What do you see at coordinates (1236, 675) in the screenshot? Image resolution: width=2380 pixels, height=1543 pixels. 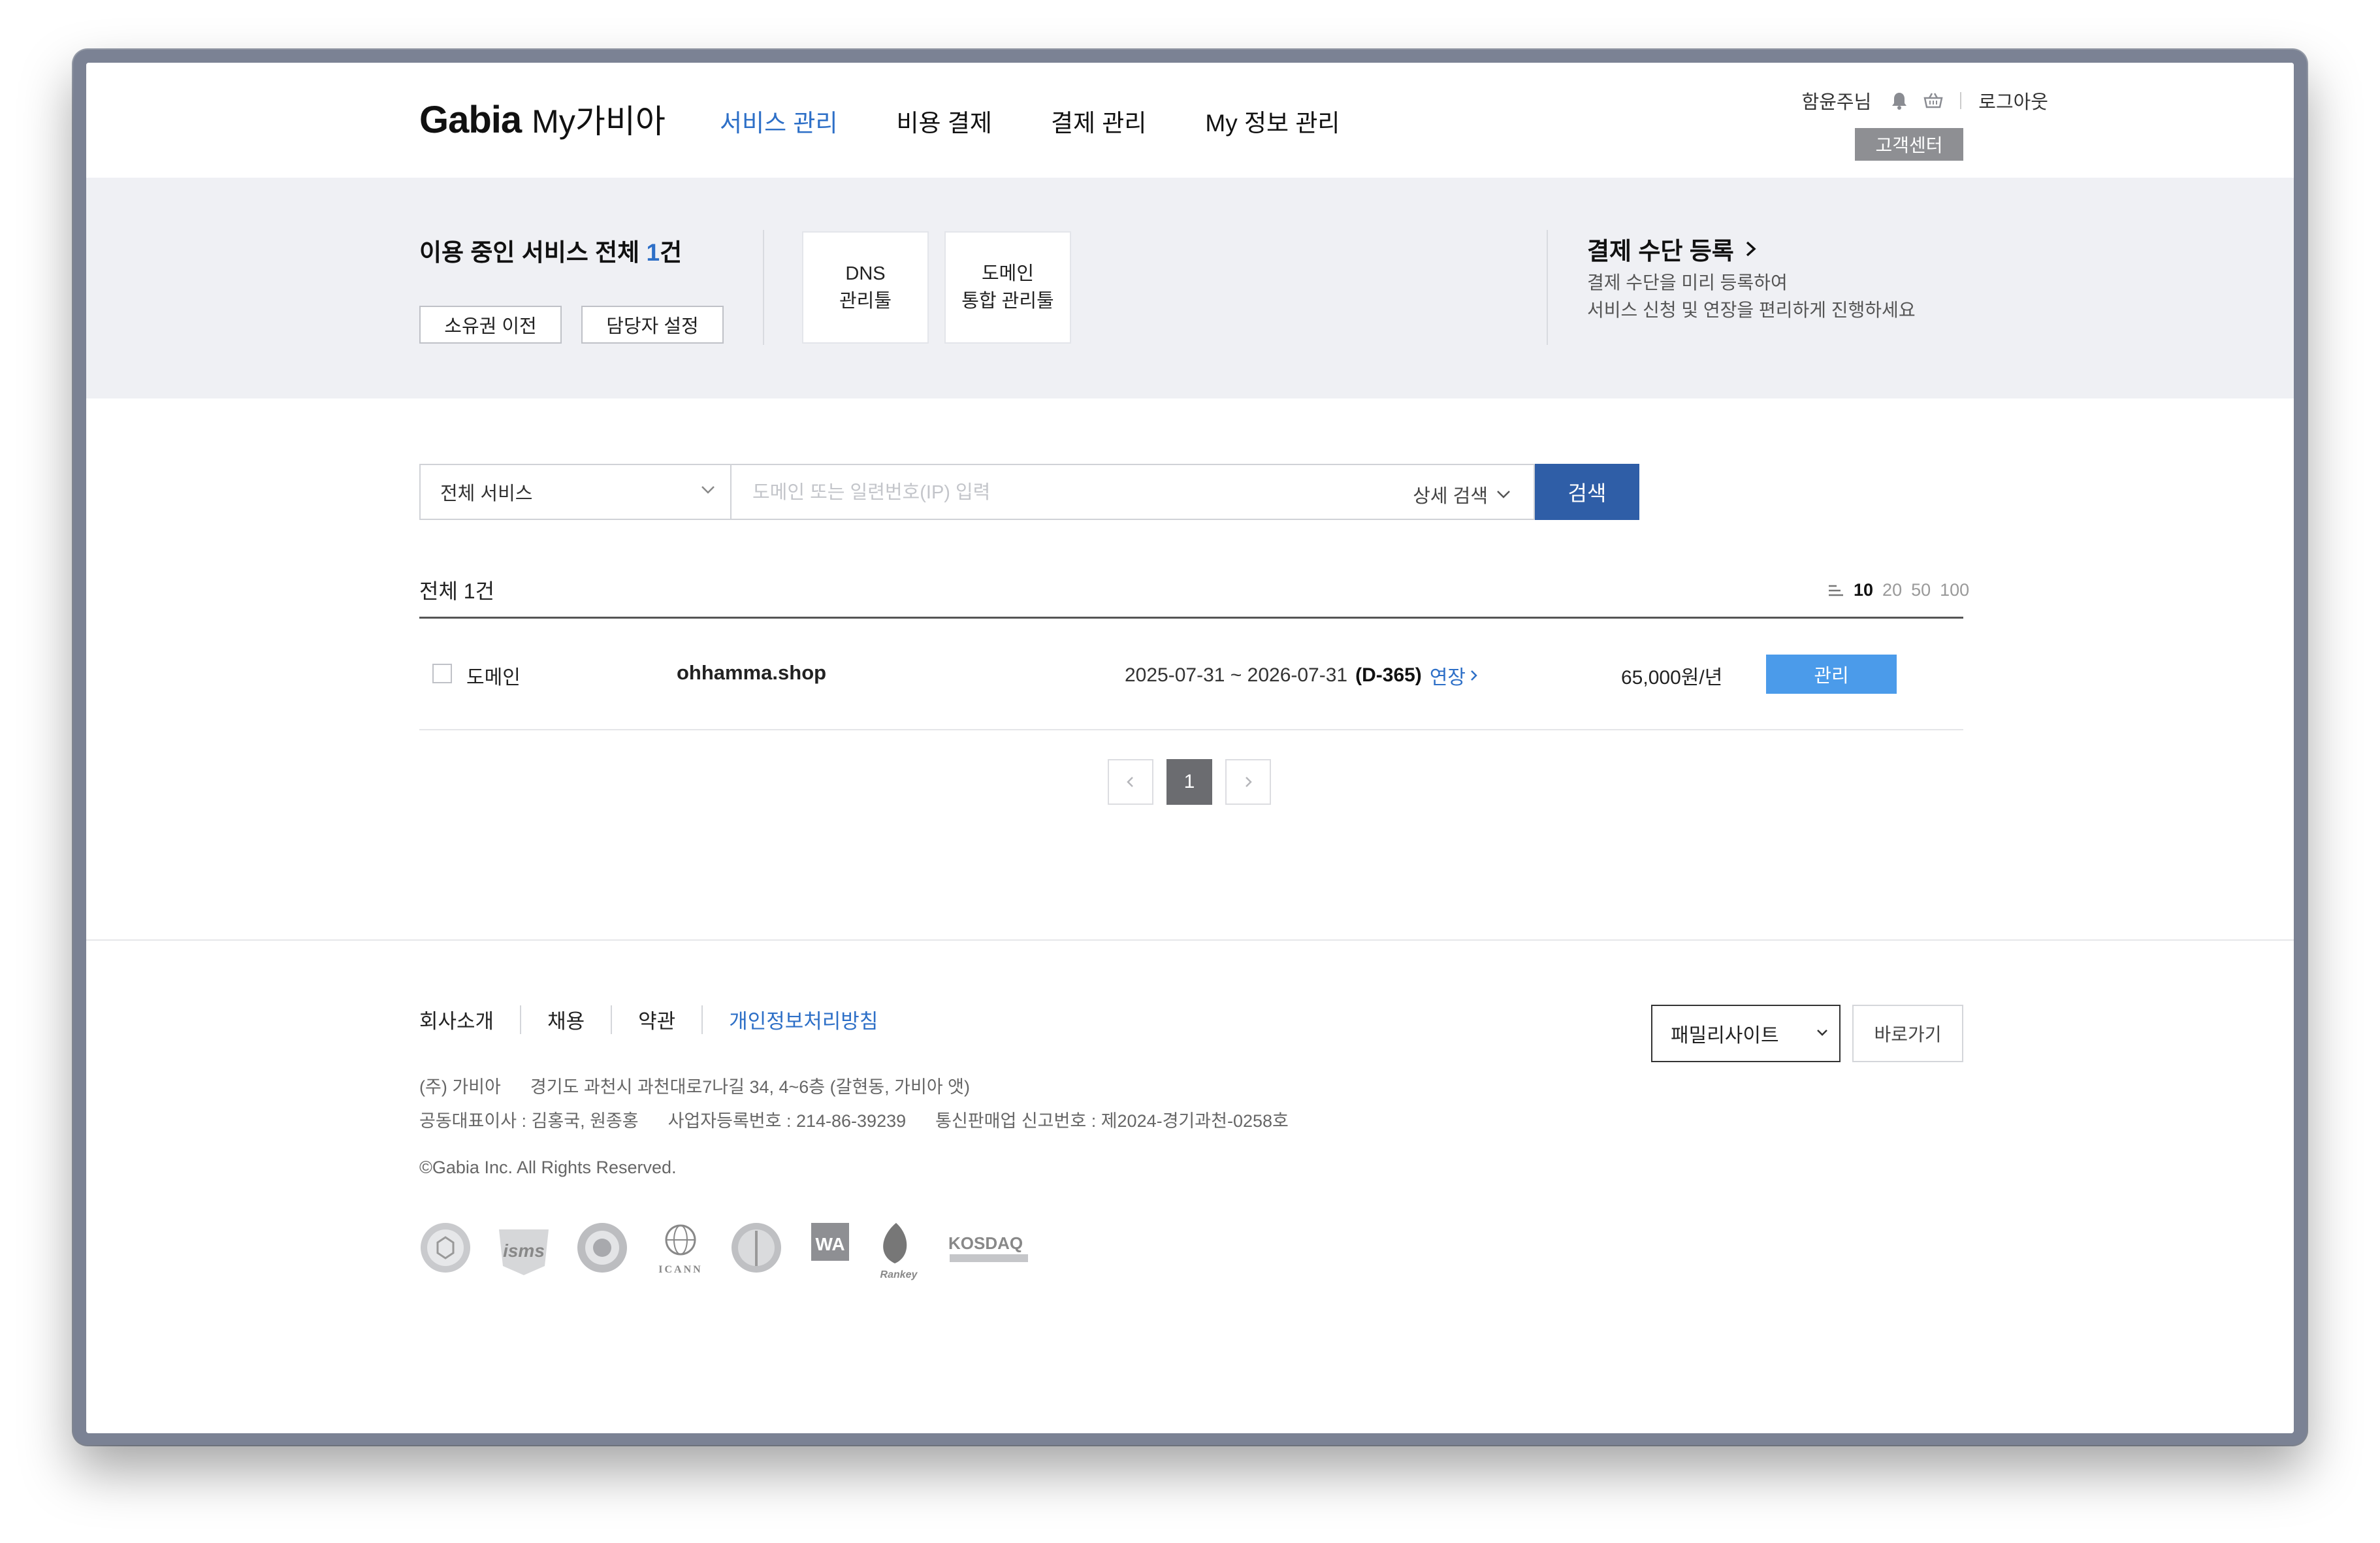 I see `row-period-dates: 2025-07-31 ~ 2026-07-31` at bounding box center [1236, 675].